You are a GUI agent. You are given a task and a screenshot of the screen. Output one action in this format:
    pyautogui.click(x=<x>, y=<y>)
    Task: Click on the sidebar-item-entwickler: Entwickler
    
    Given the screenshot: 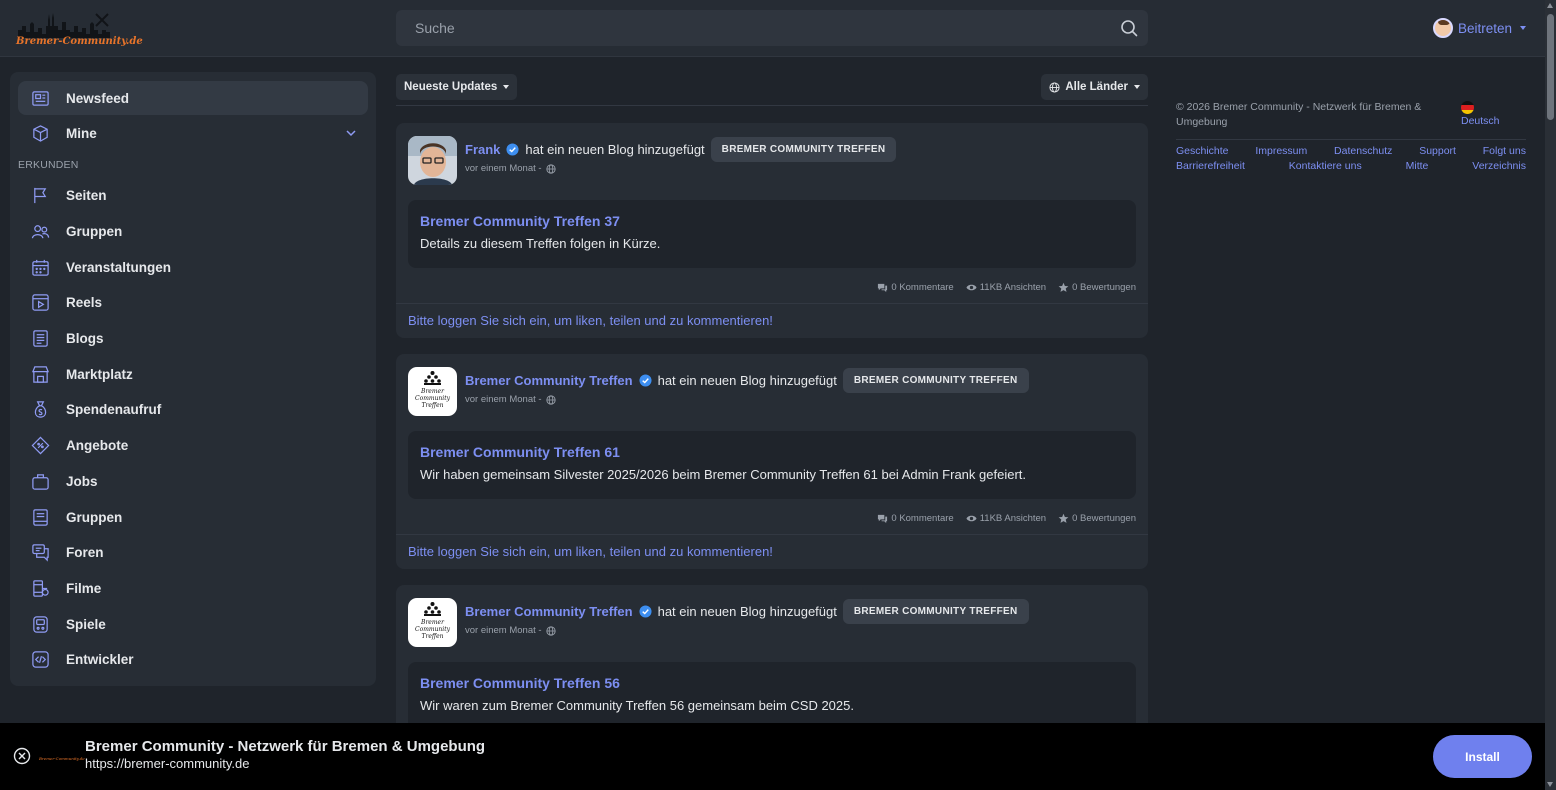 What is the action you would take?
    pyautogui.click(x=193, y=659)
    